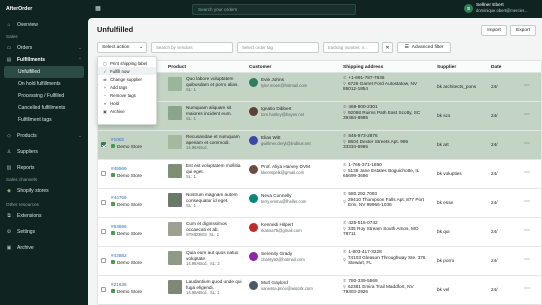 This screenshot has width=542, height=305. Describe the element at coordinates (127, 103) in the screenshot. I see `menu-item: ⏸ Hold` at that location.